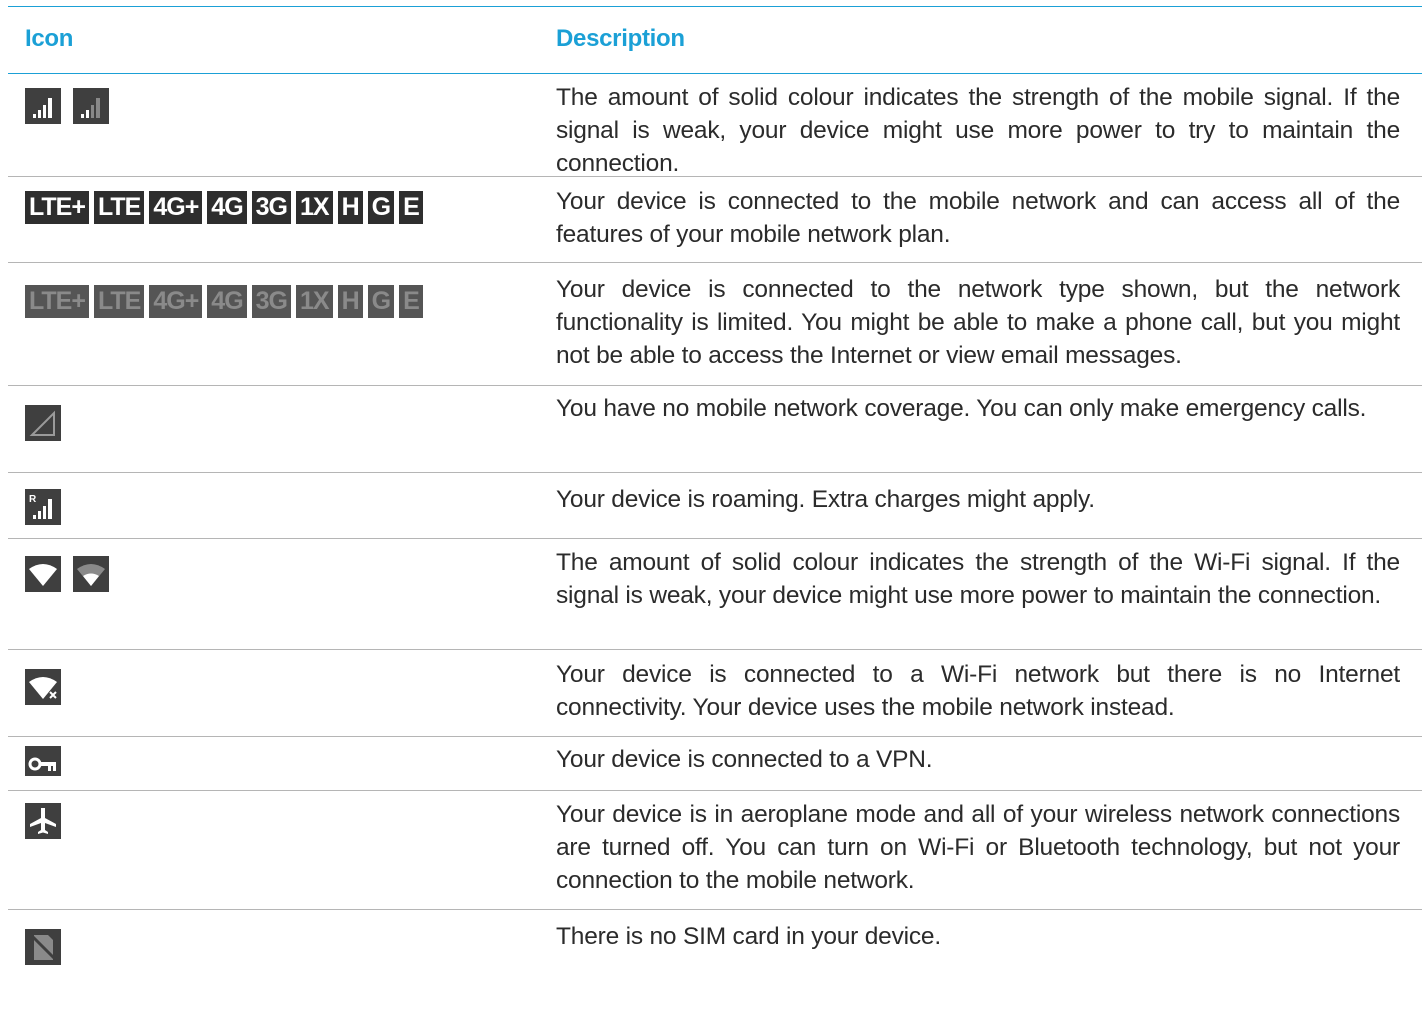 The image size is (1425, 1033). I want to click on network-type-limited-badges: LTE+ LTE 4G+ 4G 3G 1X H G E, so click(224, 301).